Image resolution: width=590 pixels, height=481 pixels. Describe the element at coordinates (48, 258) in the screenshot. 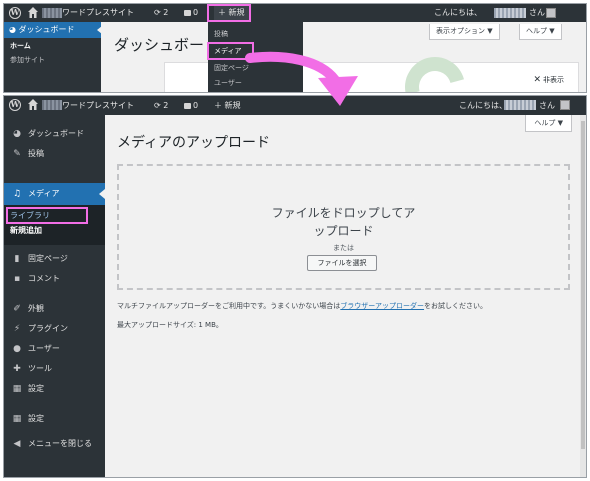

I see `sidebar-item-label: 固定ページ` at that location.